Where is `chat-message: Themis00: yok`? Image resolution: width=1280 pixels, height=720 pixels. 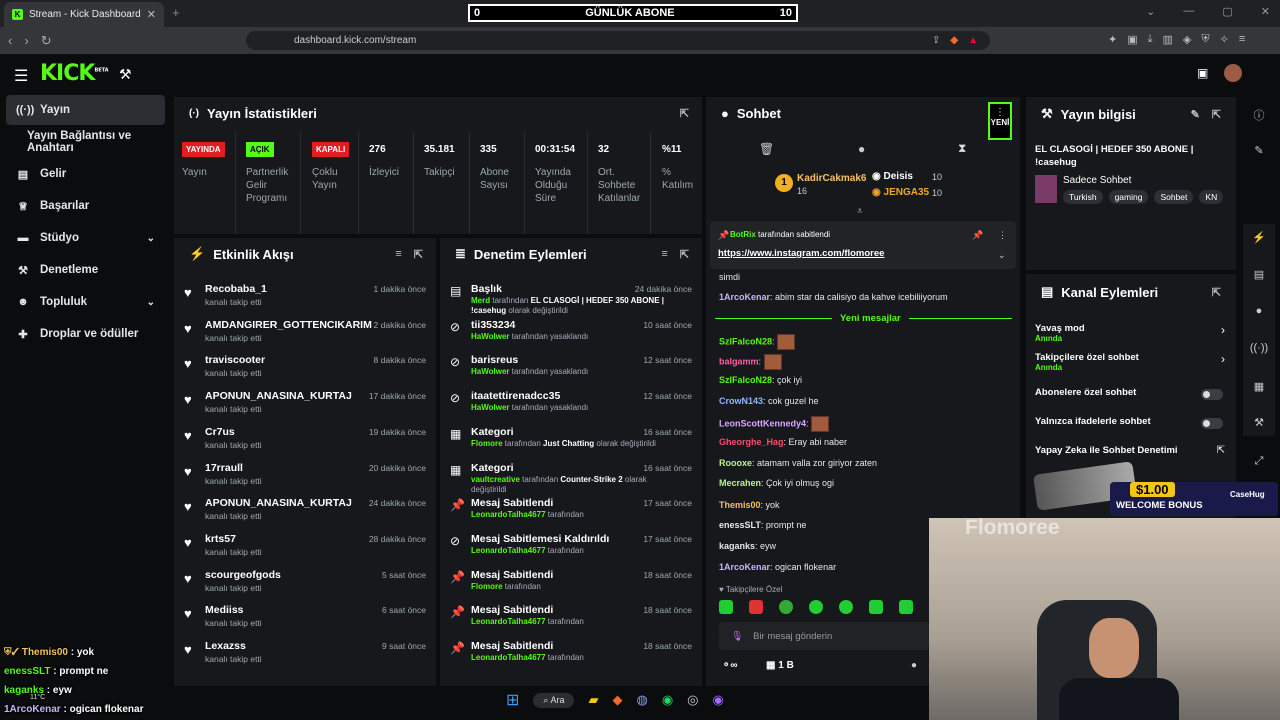
chat-message: Themis00: yok is located at coordinates (749, 505).